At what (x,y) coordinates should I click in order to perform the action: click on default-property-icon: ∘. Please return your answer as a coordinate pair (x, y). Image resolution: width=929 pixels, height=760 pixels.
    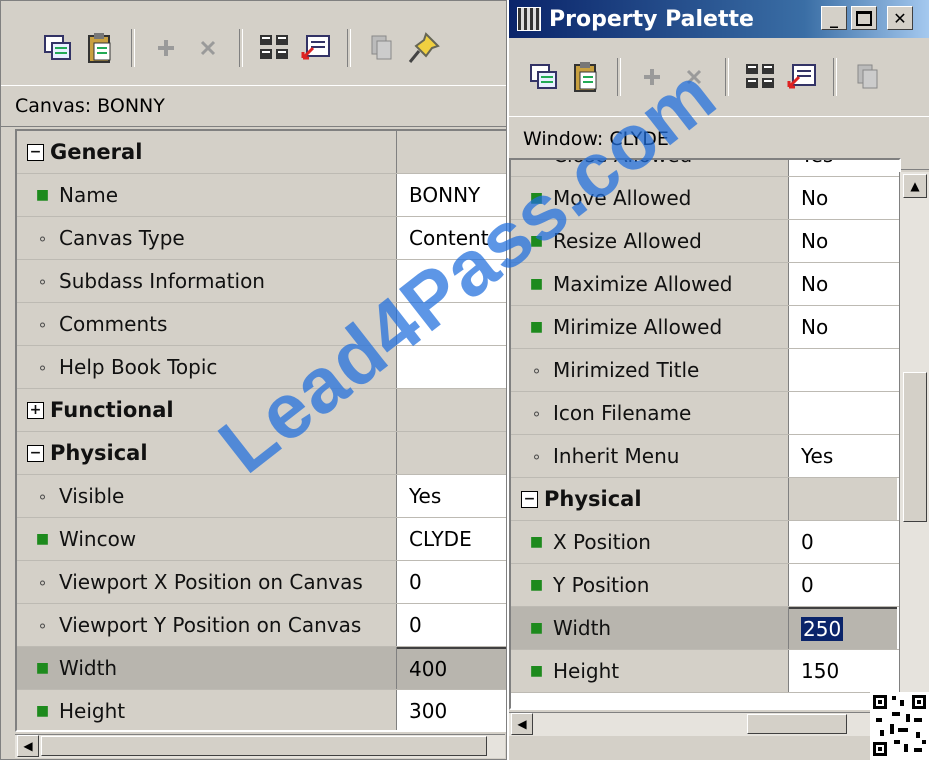
    Looking at the image, I should click on (42, 582).